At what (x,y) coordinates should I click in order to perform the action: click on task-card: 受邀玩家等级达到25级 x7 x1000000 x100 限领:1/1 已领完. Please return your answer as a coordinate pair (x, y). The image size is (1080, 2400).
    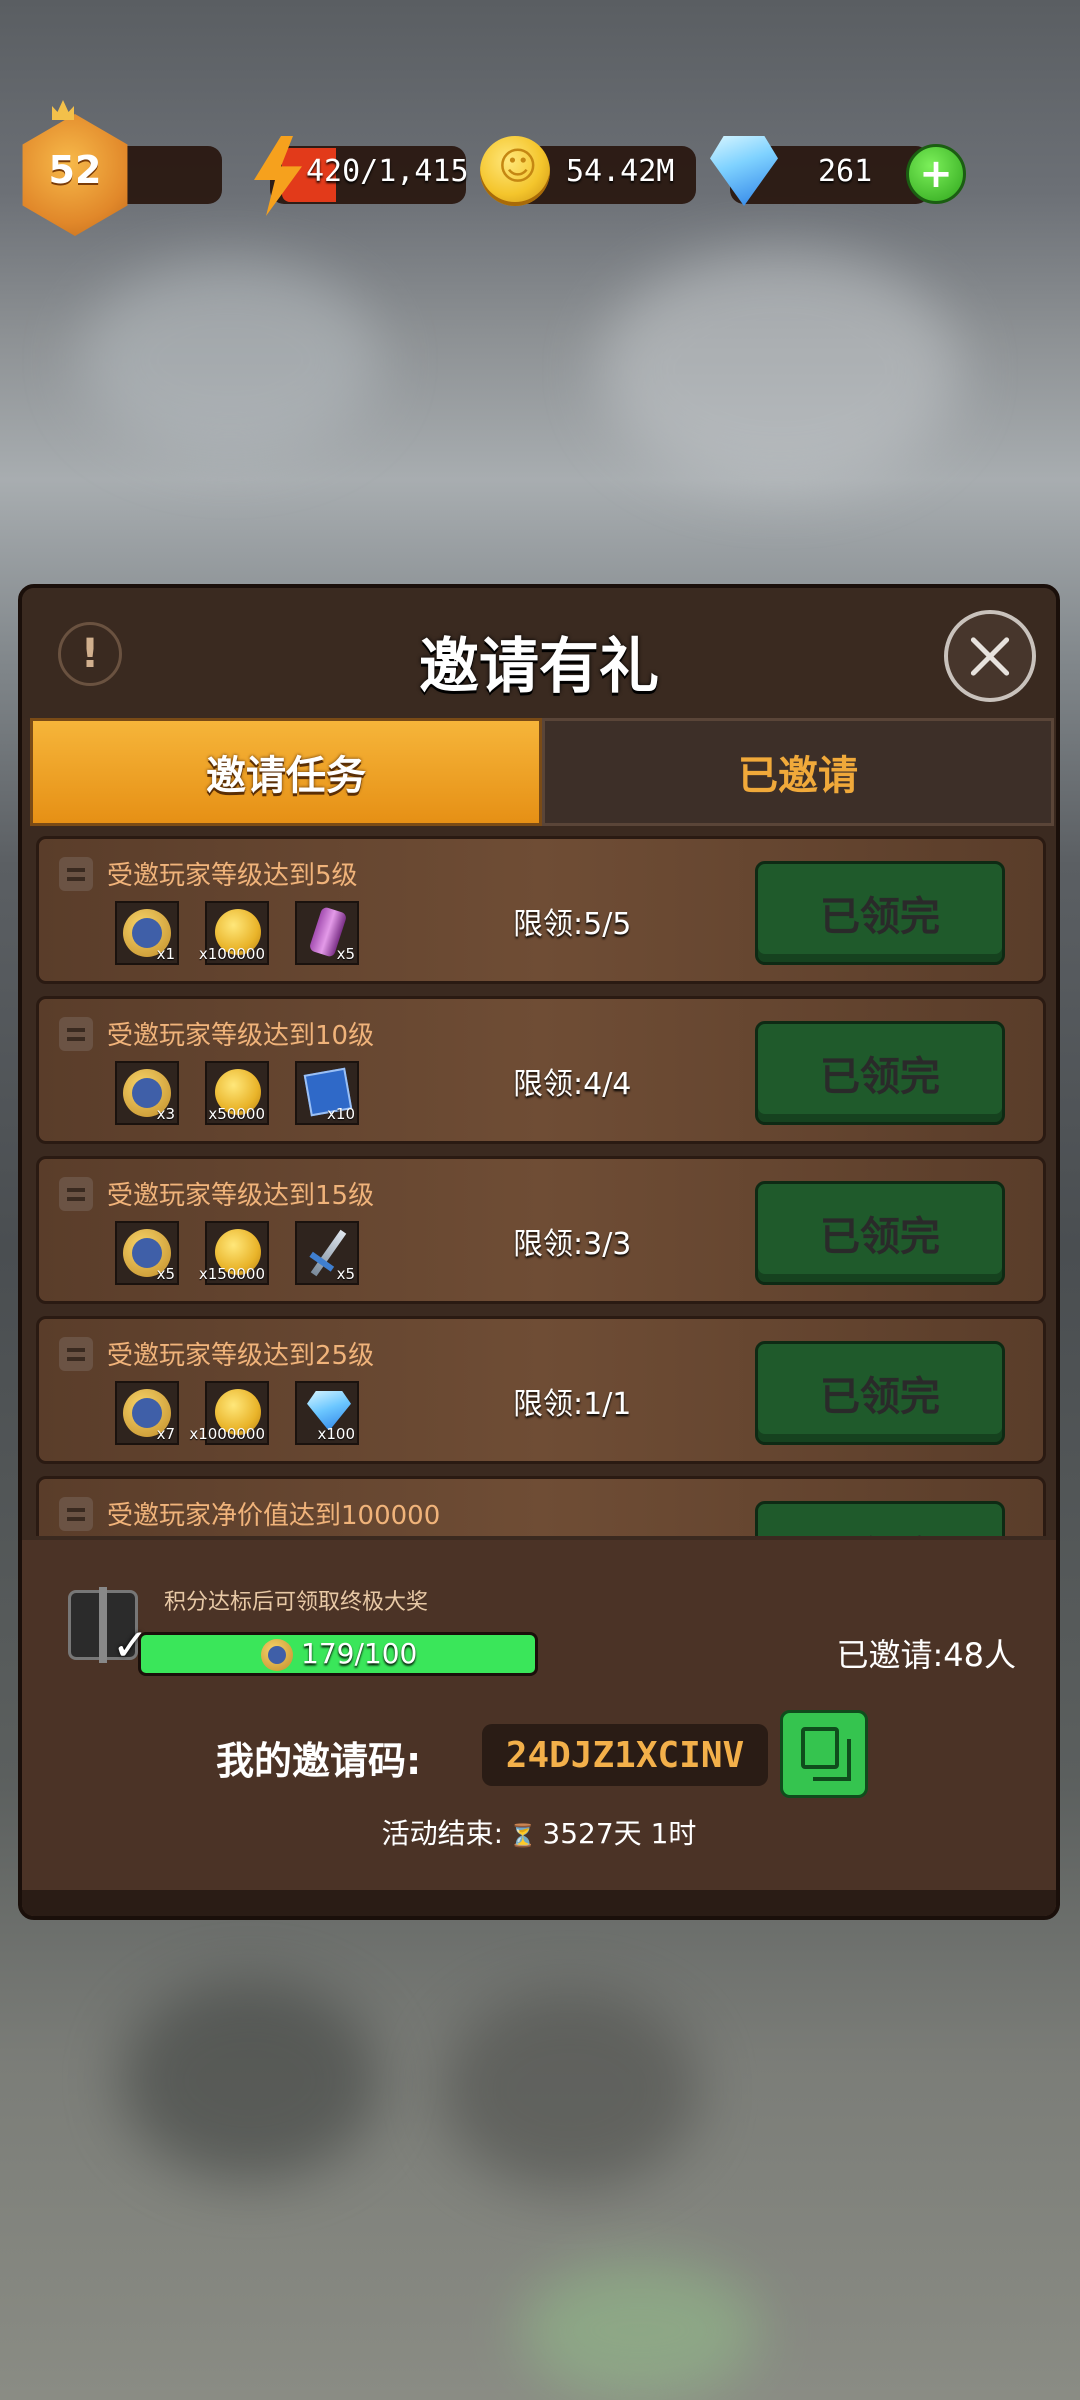
    Looking at the image, I should click on (541, 1390).